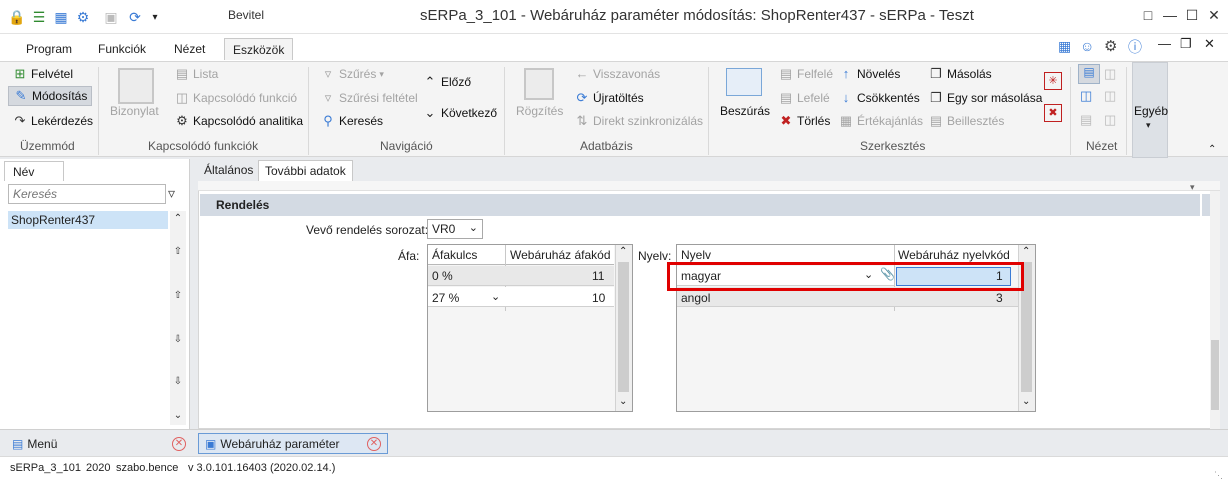 This screenshot has height=483, width=1228. Describe the element at coordinates (135, 17) in the screenshot. I see `refresh-icon: ⟳` at that location.